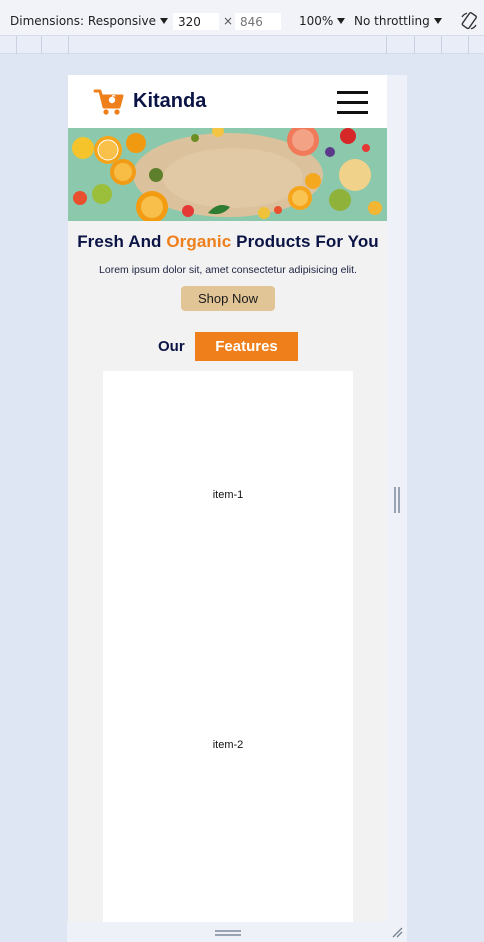 The image size is (484, 942). What do you see at coordinates (122, 241) in the screenshot?
I see `headline-part1: Fresh And` at bounding box center [122, 241].